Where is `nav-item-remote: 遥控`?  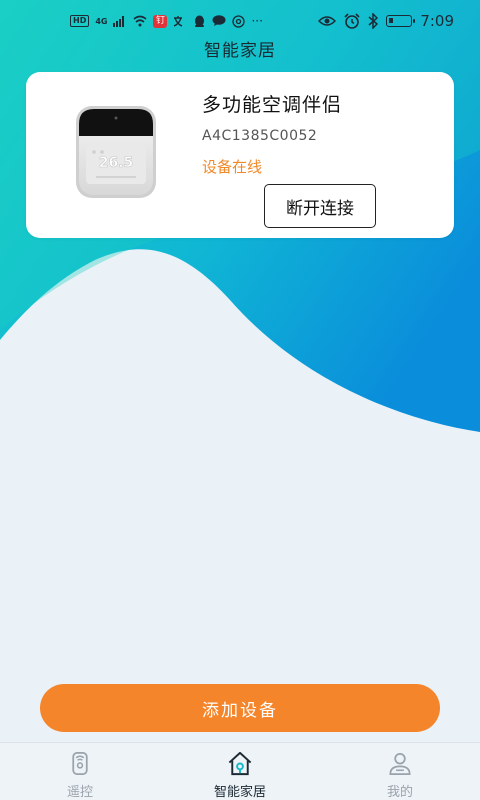
nav-item-remote: 遥控 is located at coordinates (80, 771).